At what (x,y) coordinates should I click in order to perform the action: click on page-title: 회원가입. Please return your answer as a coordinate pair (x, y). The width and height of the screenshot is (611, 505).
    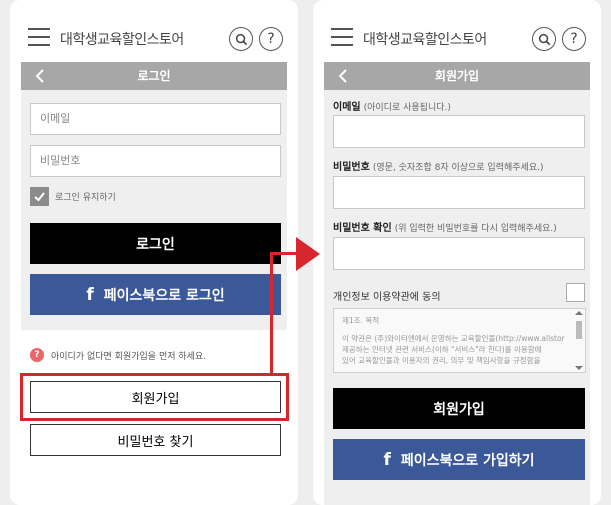
    Looking at the image, I should click on (457, 76).